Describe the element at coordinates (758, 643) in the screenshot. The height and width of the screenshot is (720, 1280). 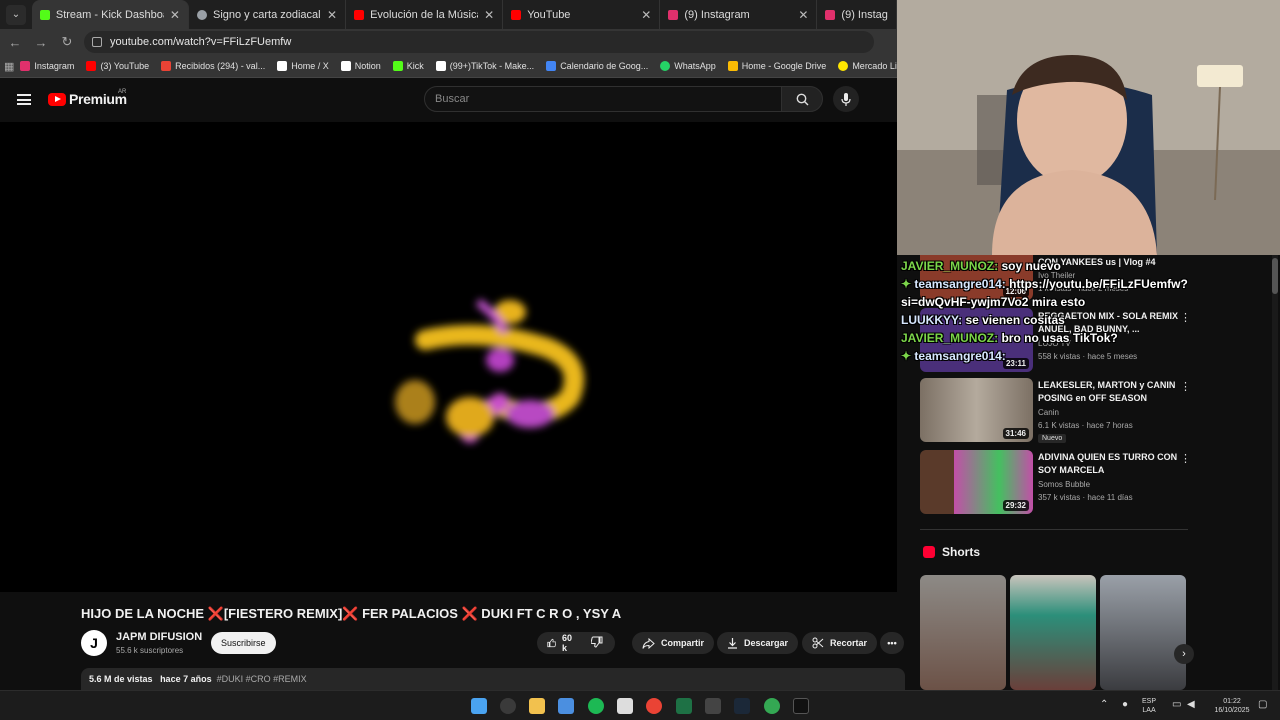
I see `download-button: Descargar` at that location.